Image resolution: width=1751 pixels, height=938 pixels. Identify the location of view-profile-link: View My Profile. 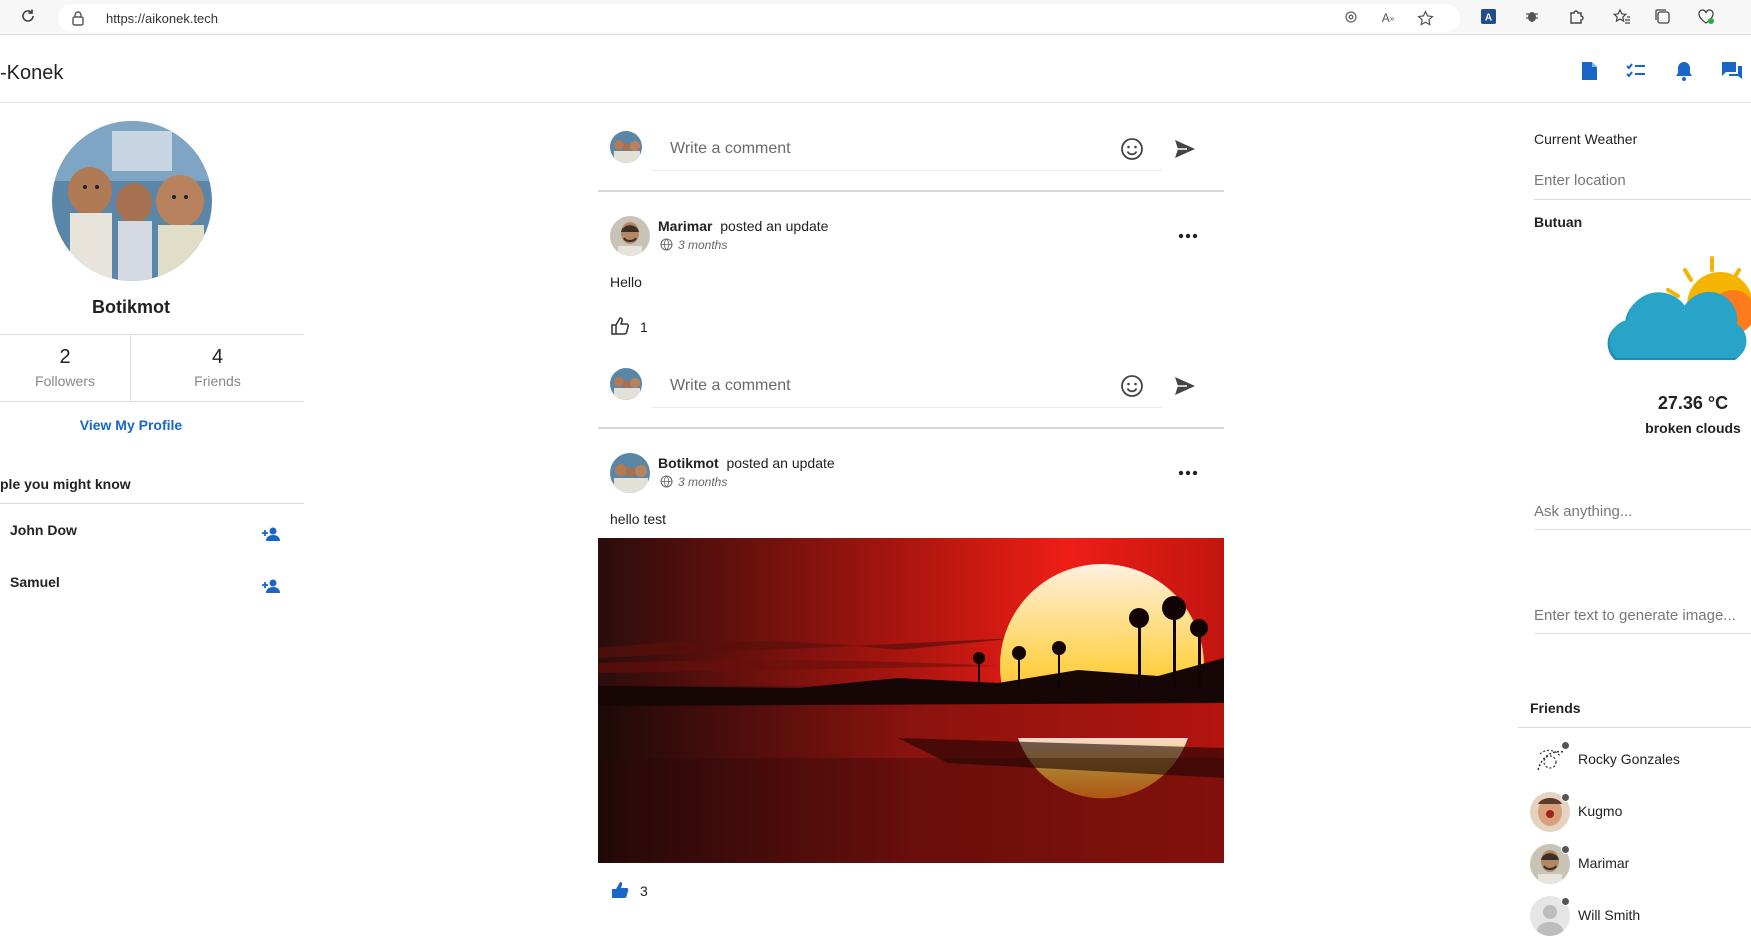
(131, 425).